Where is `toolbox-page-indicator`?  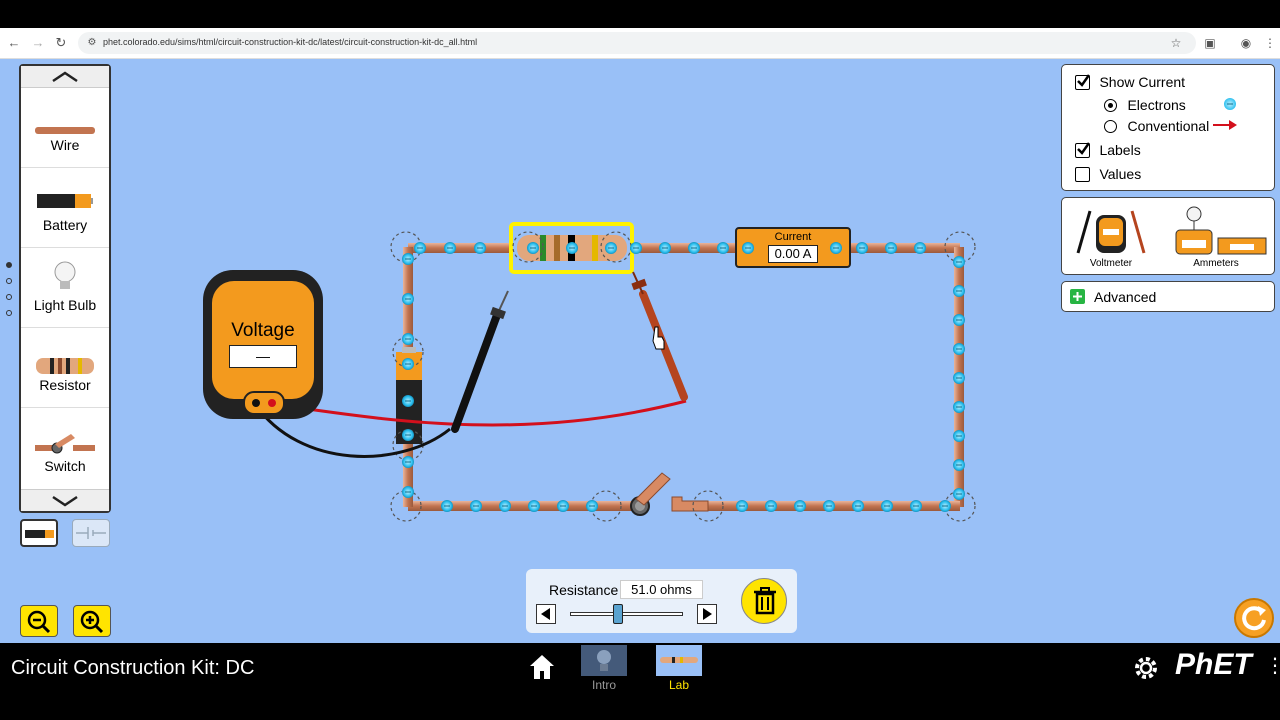
toolbox-page-indicator is located at coordinates (9, 294).